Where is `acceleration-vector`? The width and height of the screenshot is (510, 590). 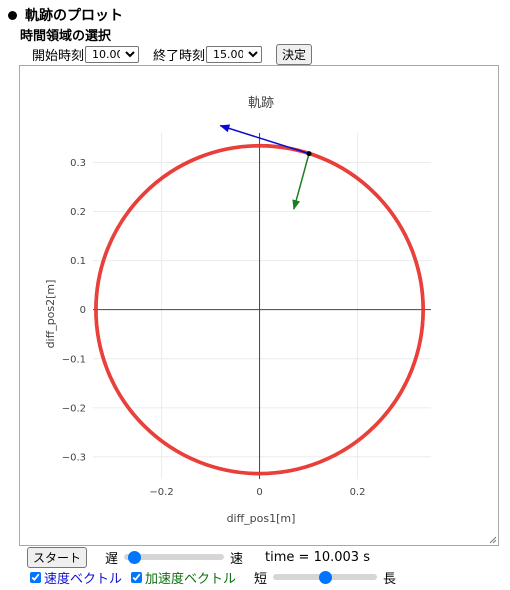 acceleration-vector is located at coordinates (301, 182).